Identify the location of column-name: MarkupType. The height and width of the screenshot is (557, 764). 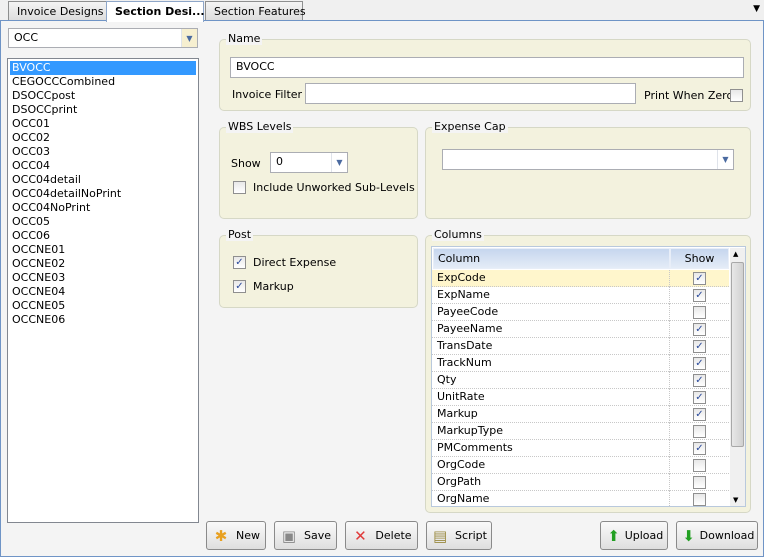
(470, 430).